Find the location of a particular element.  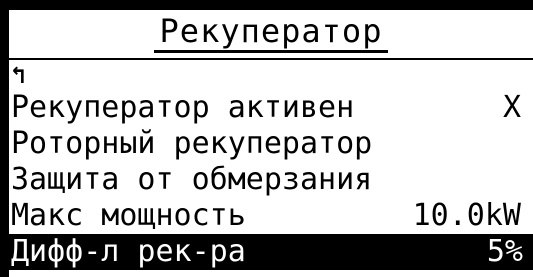

menu-item-recuperator-active: Рекуператор активен X is located at coordinates (271, 108).